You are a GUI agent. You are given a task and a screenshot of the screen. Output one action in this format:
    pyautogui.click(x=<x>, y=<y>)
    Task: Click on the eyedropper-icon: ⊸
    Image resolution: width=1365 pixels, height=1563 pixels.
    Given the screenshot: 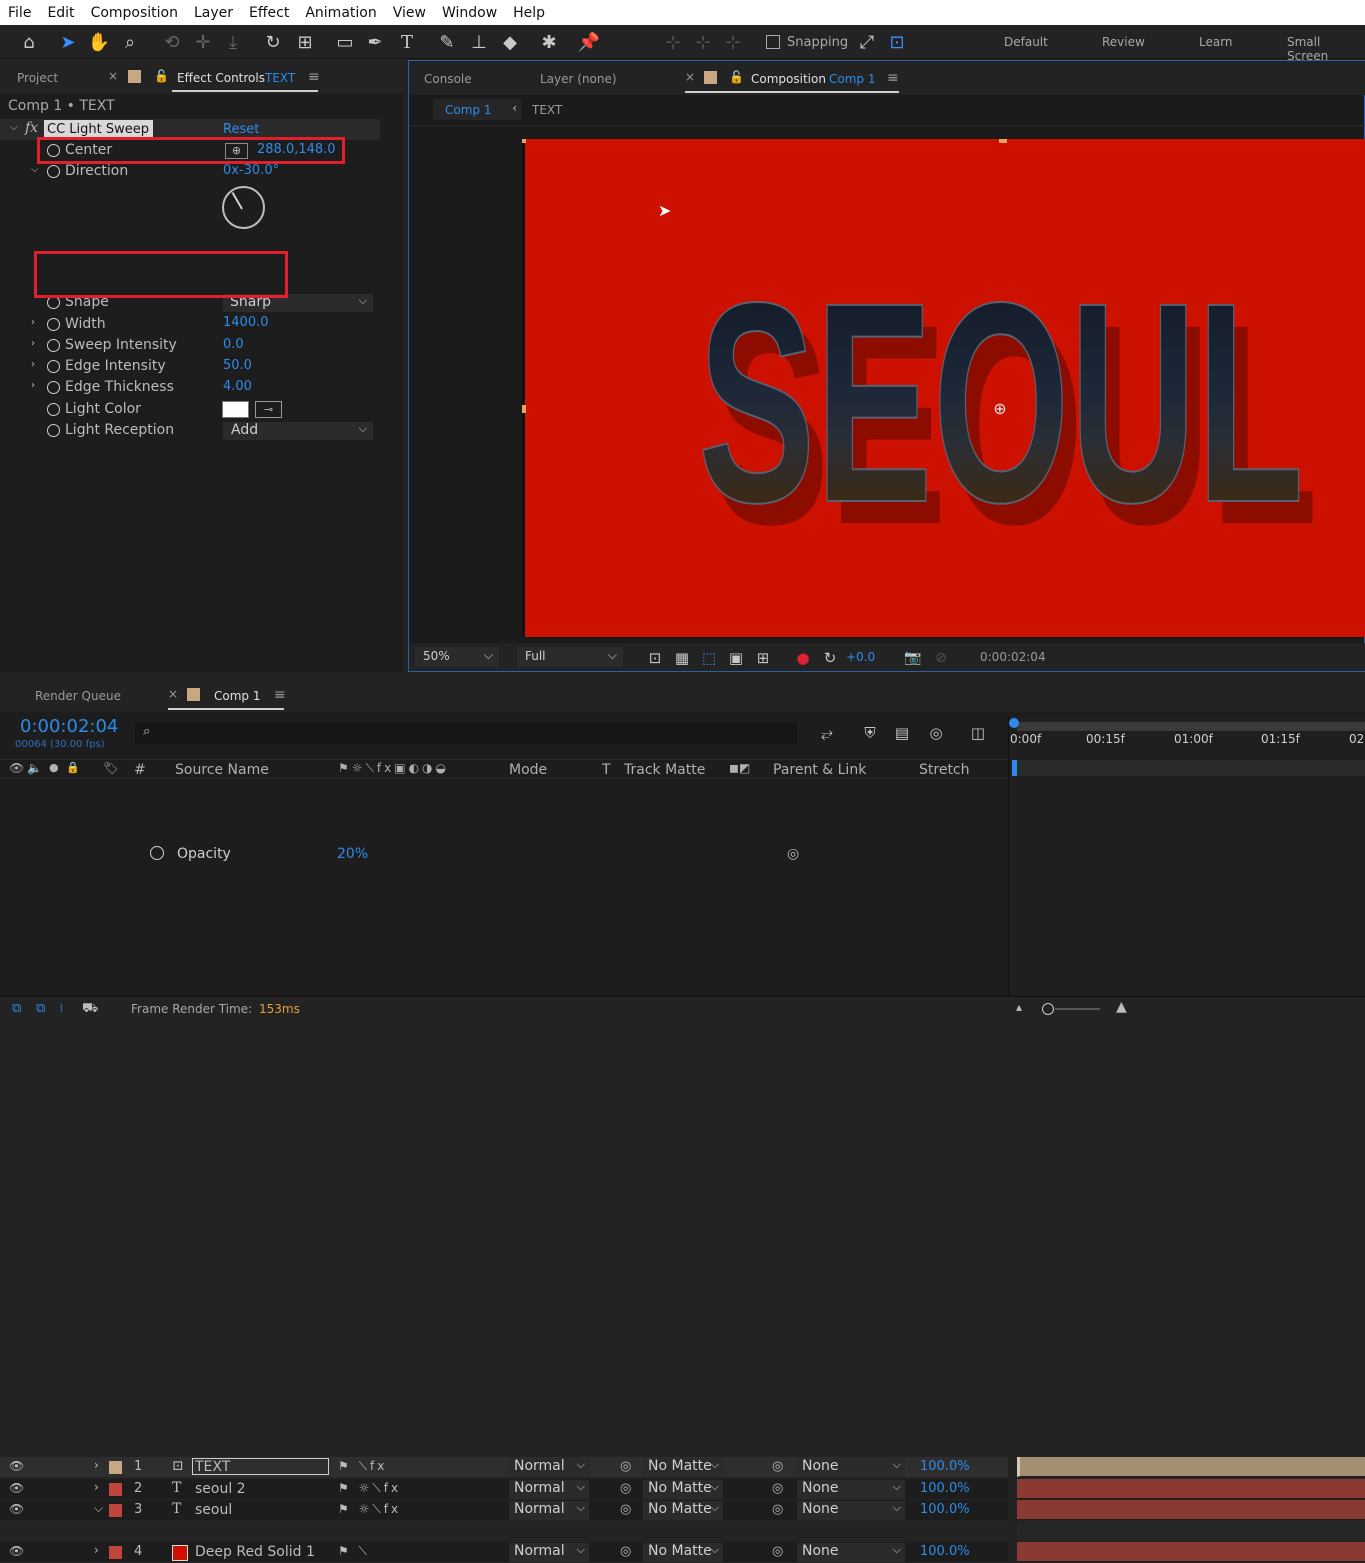 What is the action you would take?
    pyautogui.click(x=268, y=409)
    